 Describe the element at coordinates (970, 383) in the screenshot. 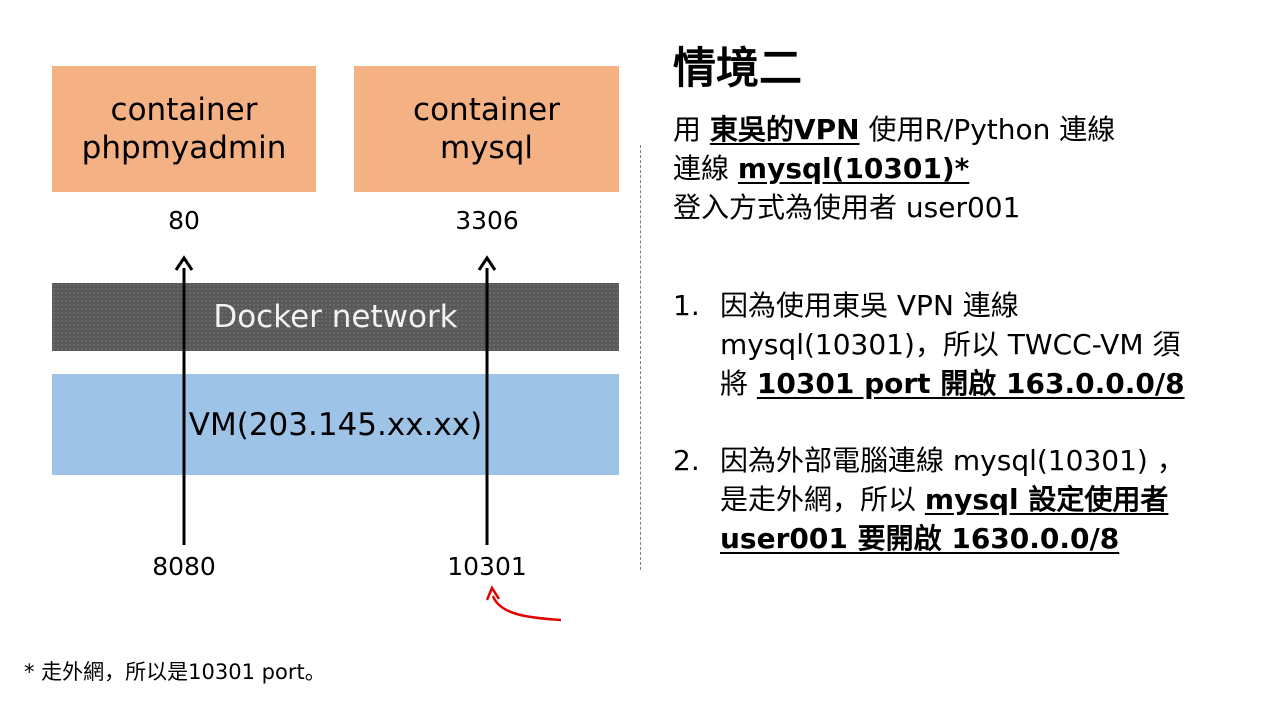

I see `list-item-1-highlight: 10301 port 開啟 163.0.0.0/8` at that location.